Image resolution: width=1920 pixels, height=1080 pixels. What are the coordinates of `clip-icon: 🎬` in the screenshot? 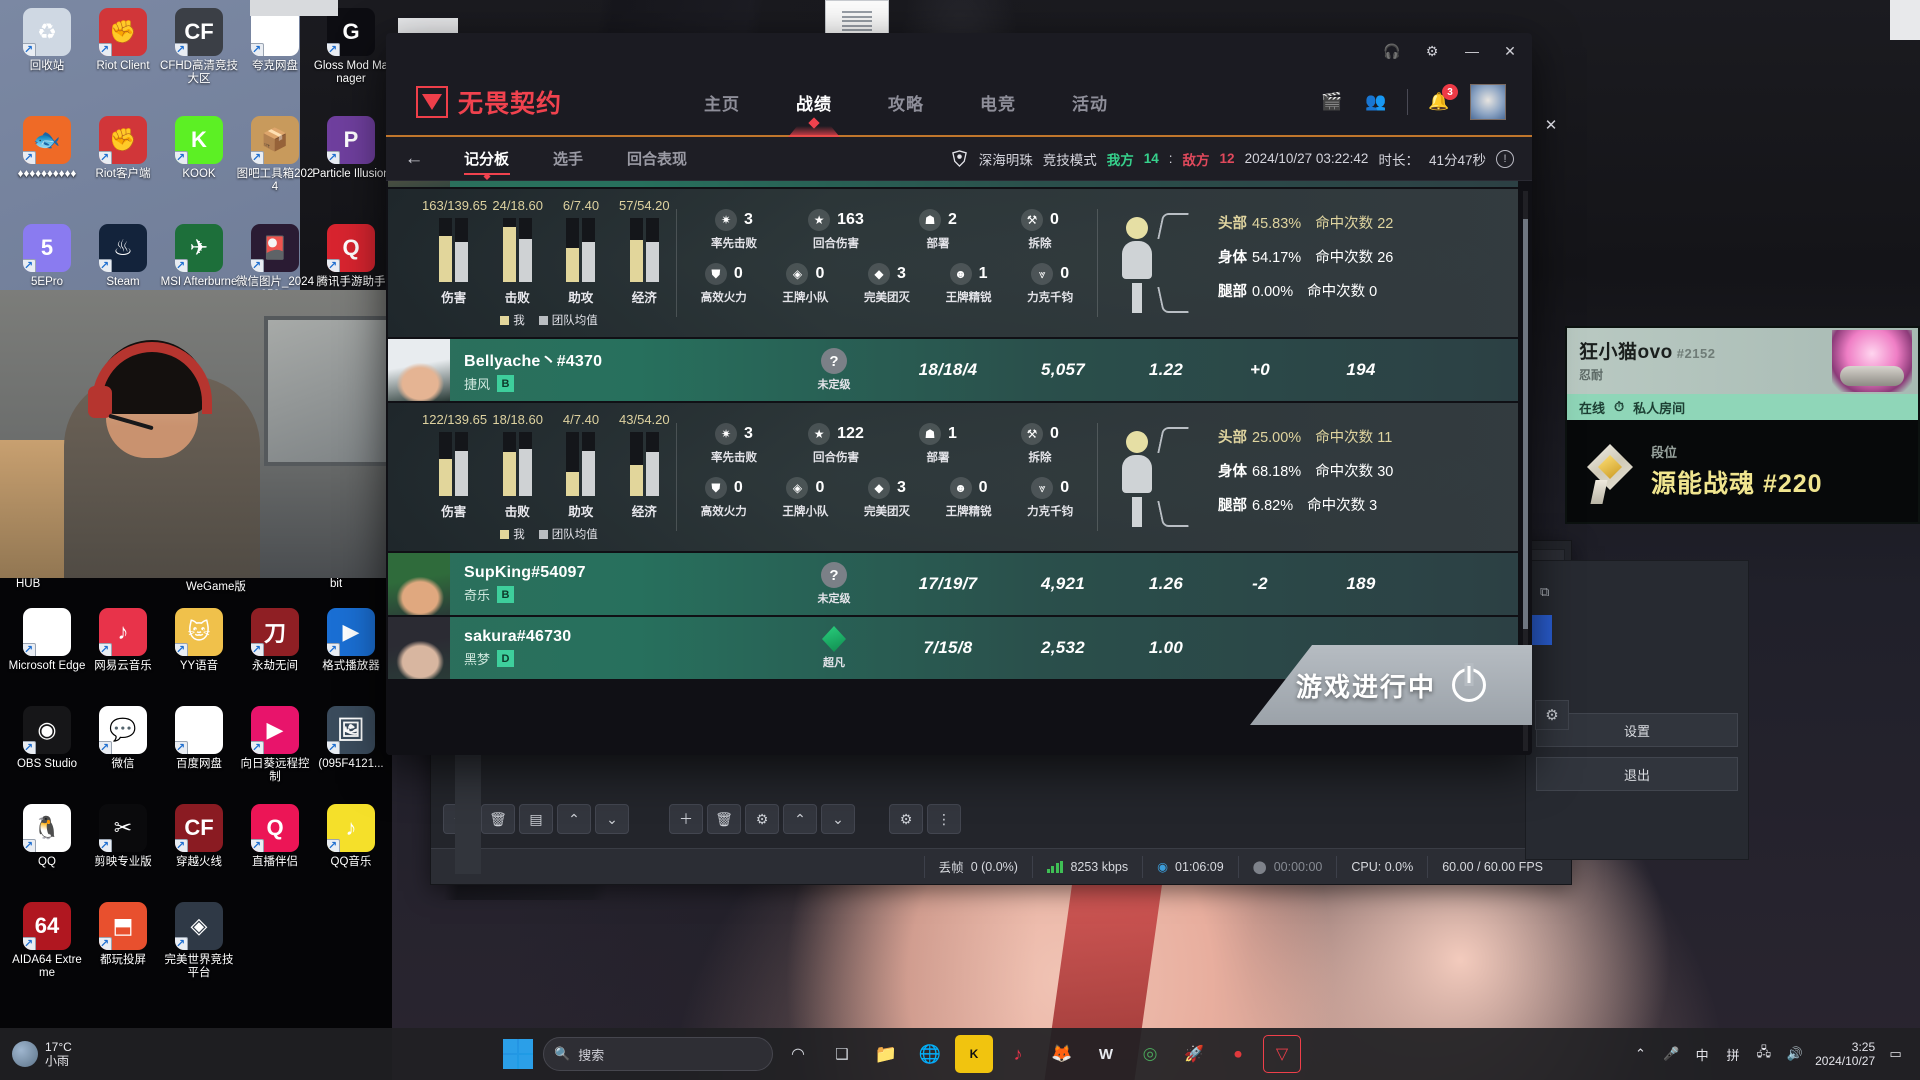 It's located at (1332, 102).